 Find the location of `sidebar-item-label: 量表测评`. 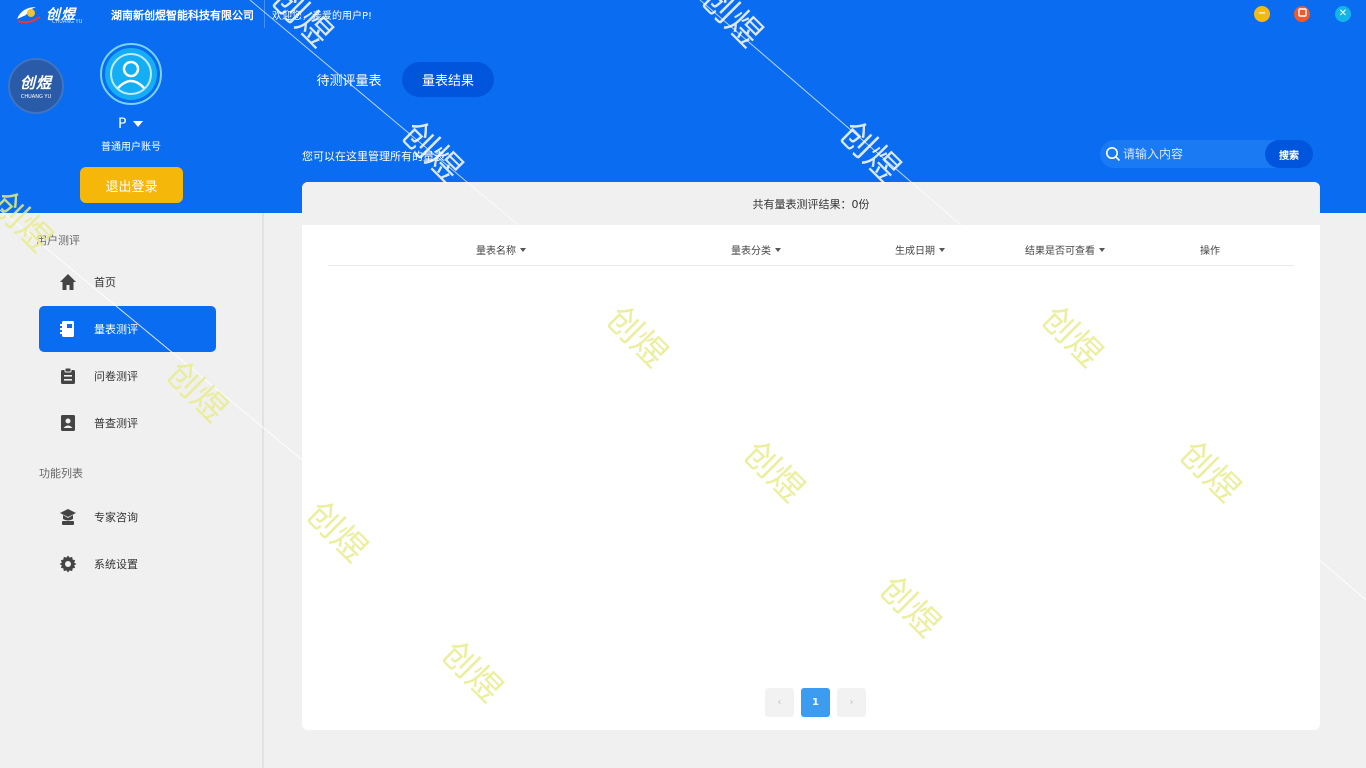

sidebar-item-label: 量表测评 is located at coordinates (116, 329).